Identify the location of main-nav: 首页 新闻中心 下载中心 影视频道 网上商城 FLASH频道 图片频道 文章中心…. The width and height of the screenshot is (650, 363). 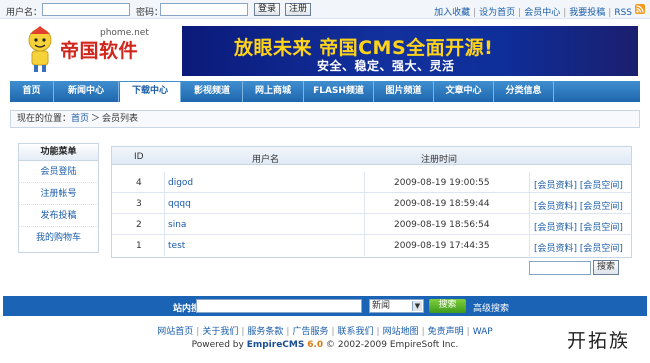
(325, 91).